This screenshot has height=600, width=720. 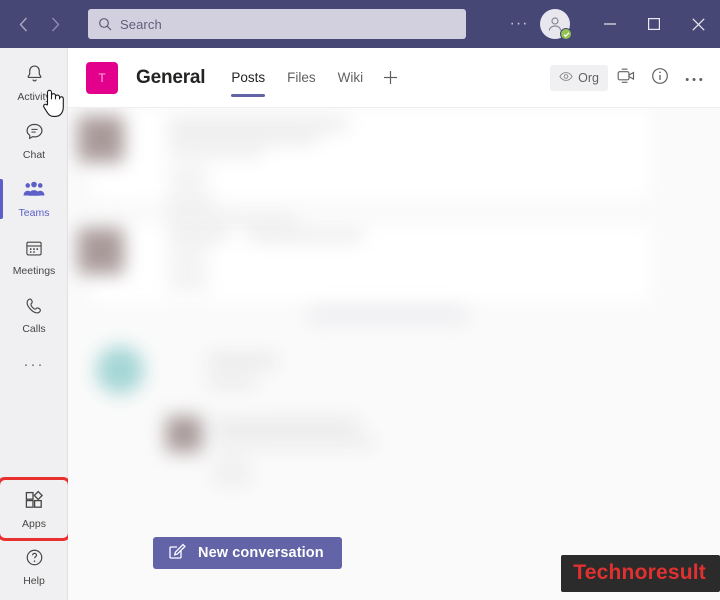 I want to click on sidebar-item-label: Help, so click(x=34, y=581).